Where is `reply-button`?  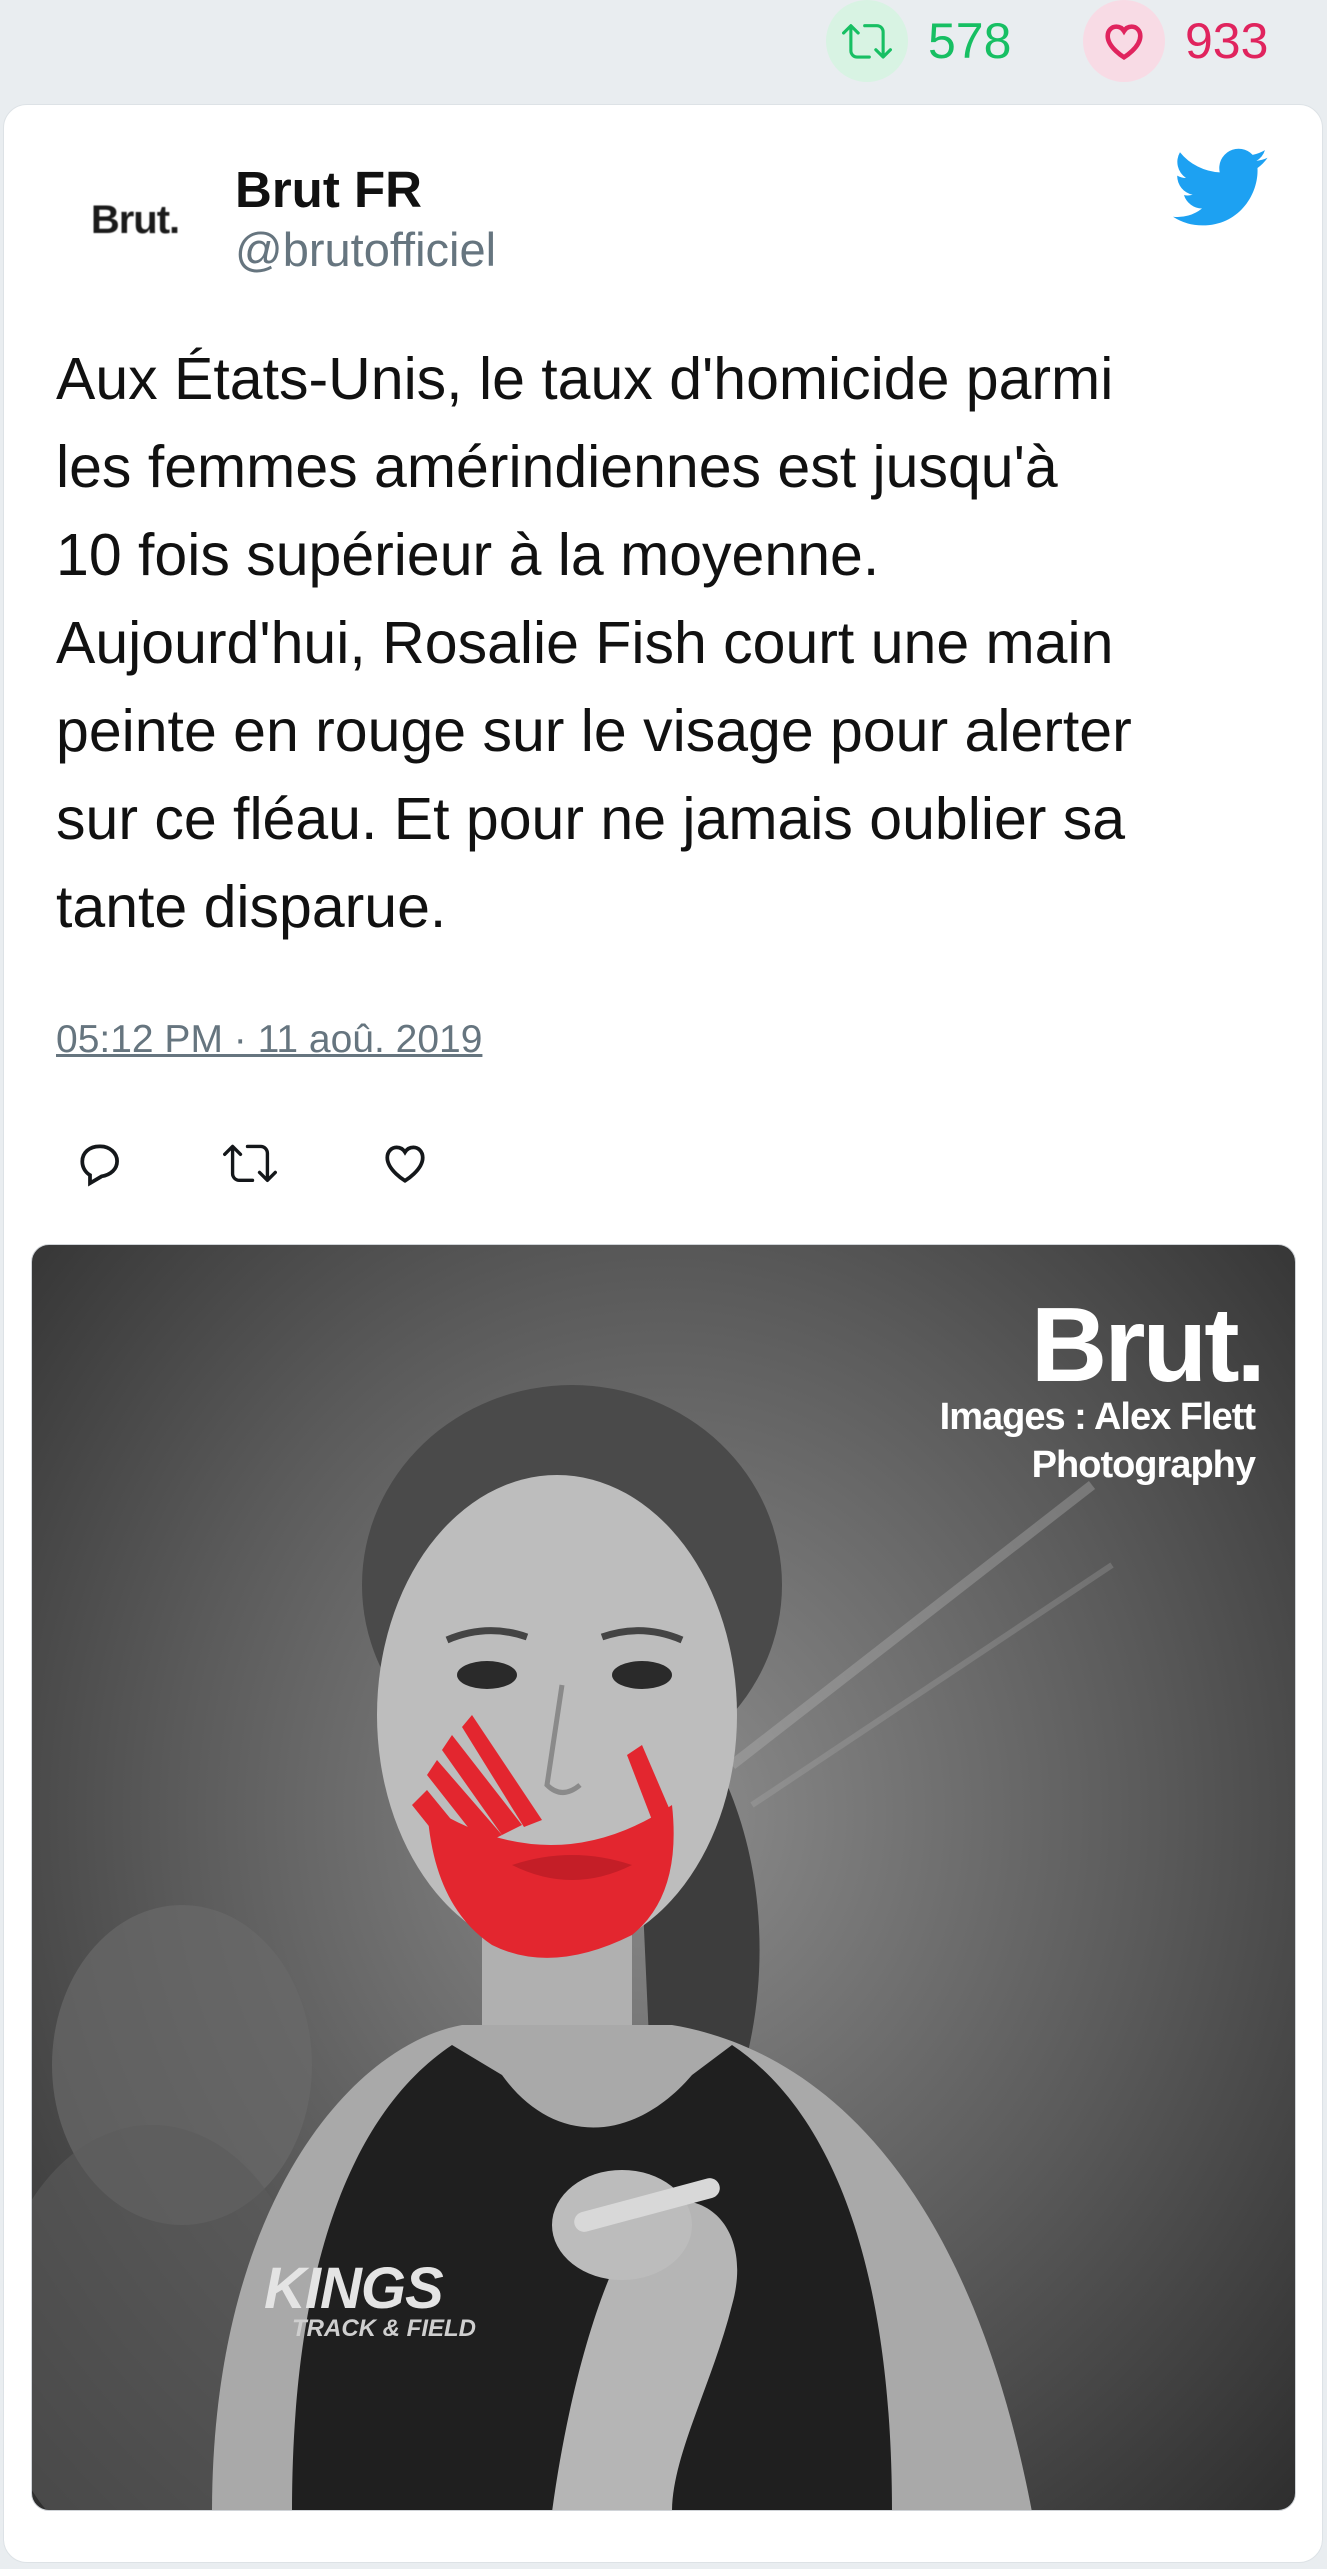
reply-button is located at coordinates (100, 1165).